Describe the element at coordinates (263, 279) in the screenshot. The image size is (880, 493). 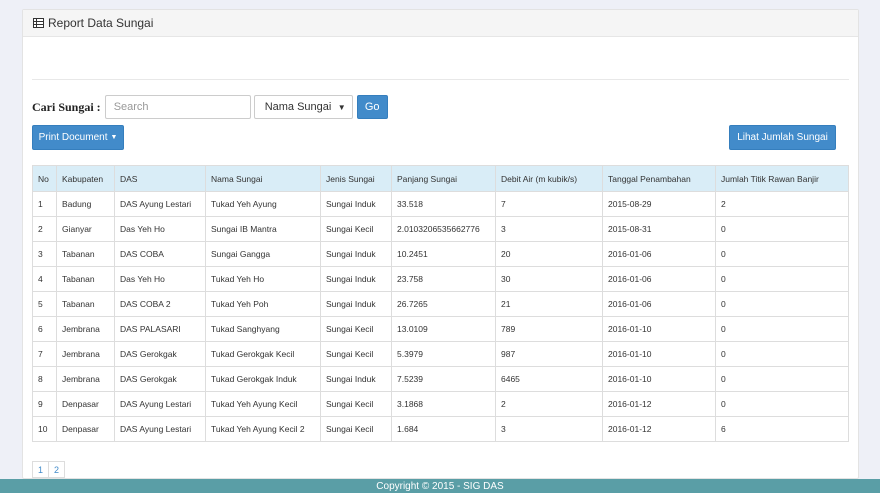
I see `table-cell: Tukad Yeh Ho` at that location.